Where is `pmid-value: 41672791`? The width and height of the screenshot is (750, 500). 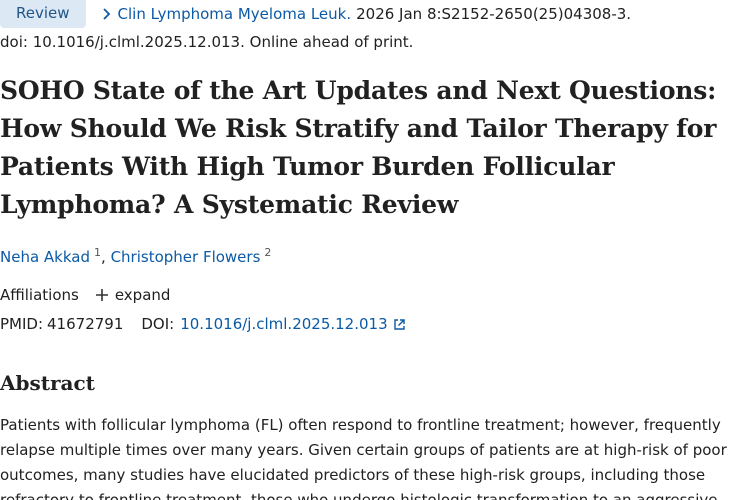 pmid-value: 41672791 is located at coordinates (85, 324).